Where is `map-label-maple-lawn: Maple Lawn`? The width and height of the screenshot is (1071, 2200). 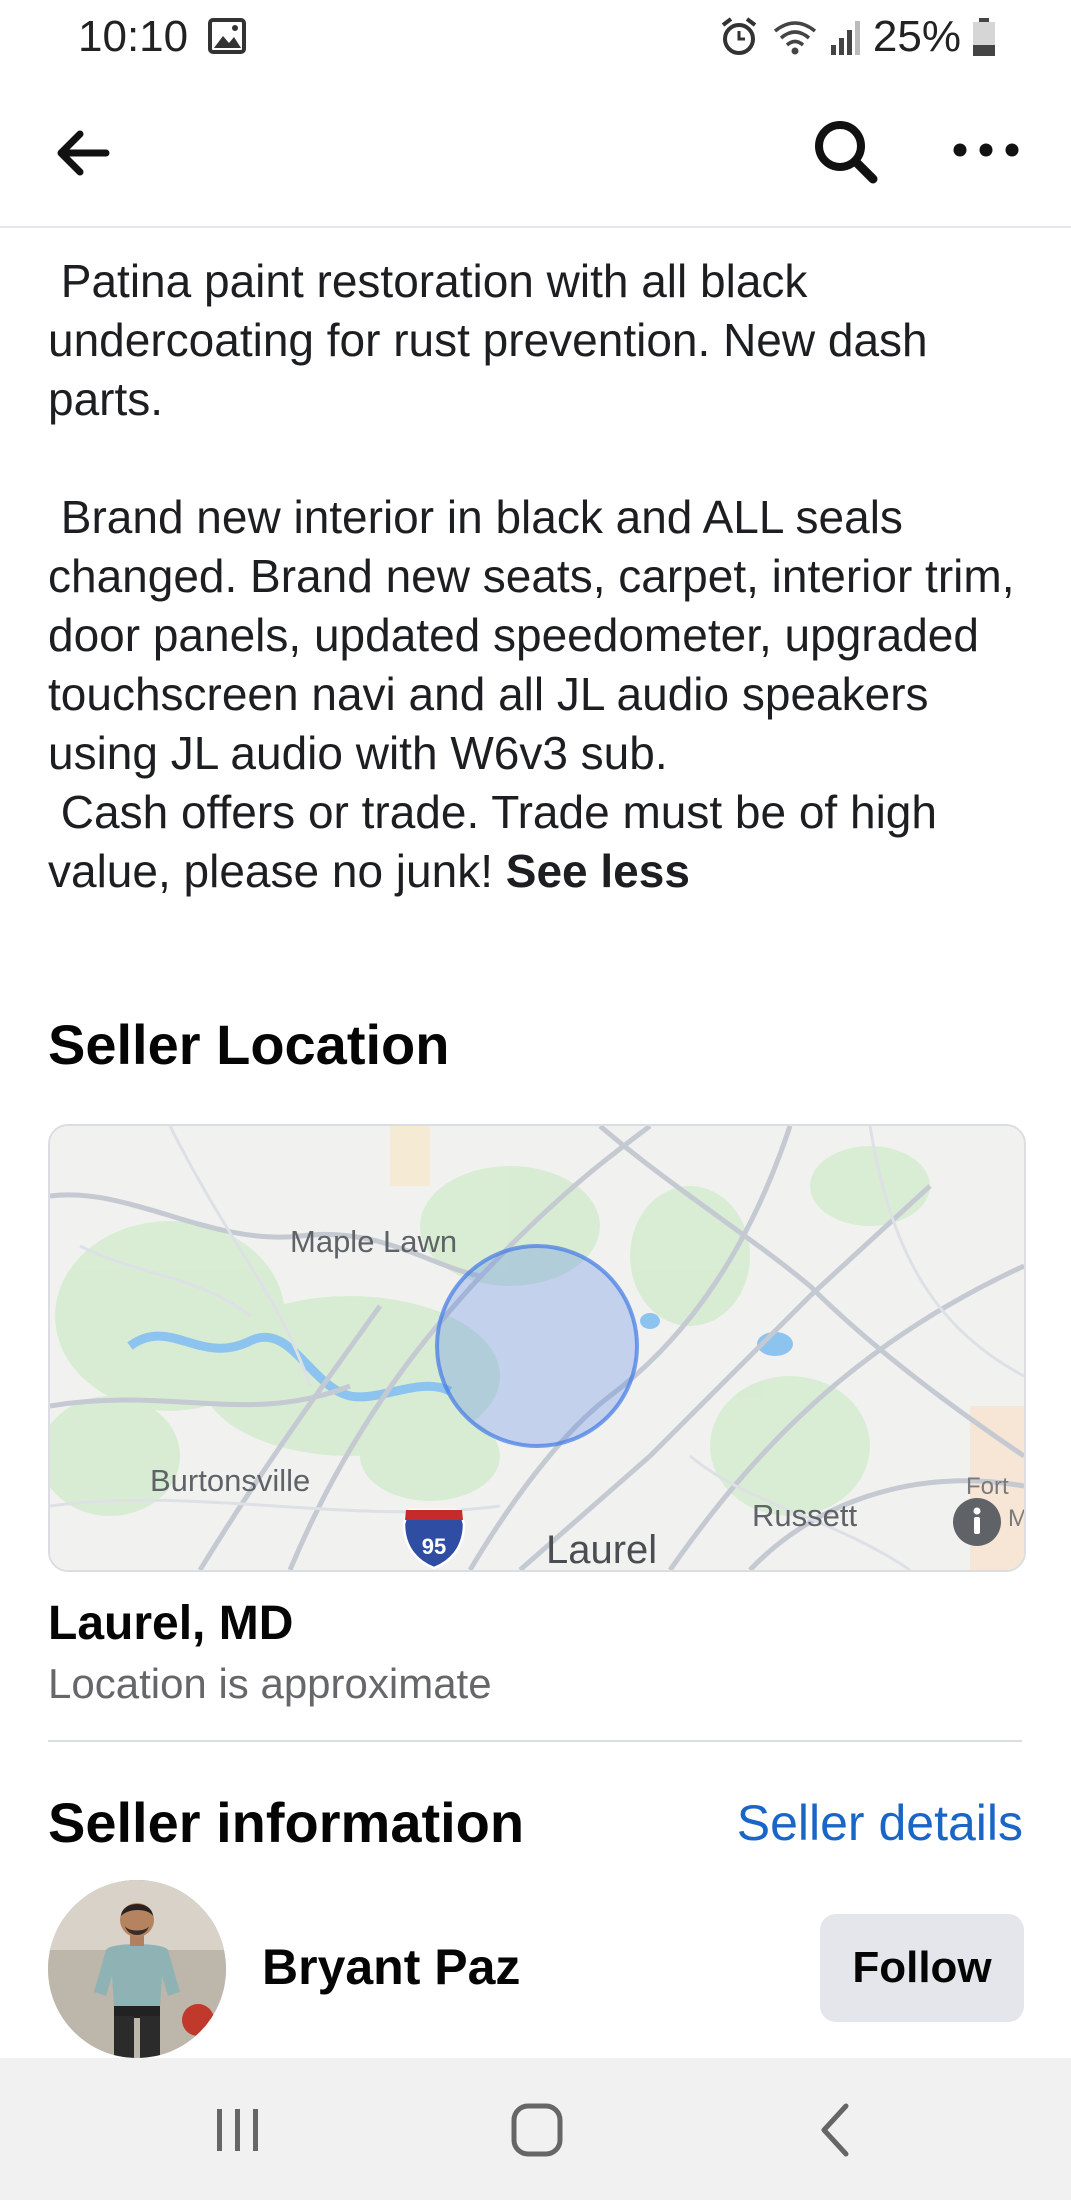 map-label-maple-lawn: Maple Lawn is located at coordinates (373, 1241).